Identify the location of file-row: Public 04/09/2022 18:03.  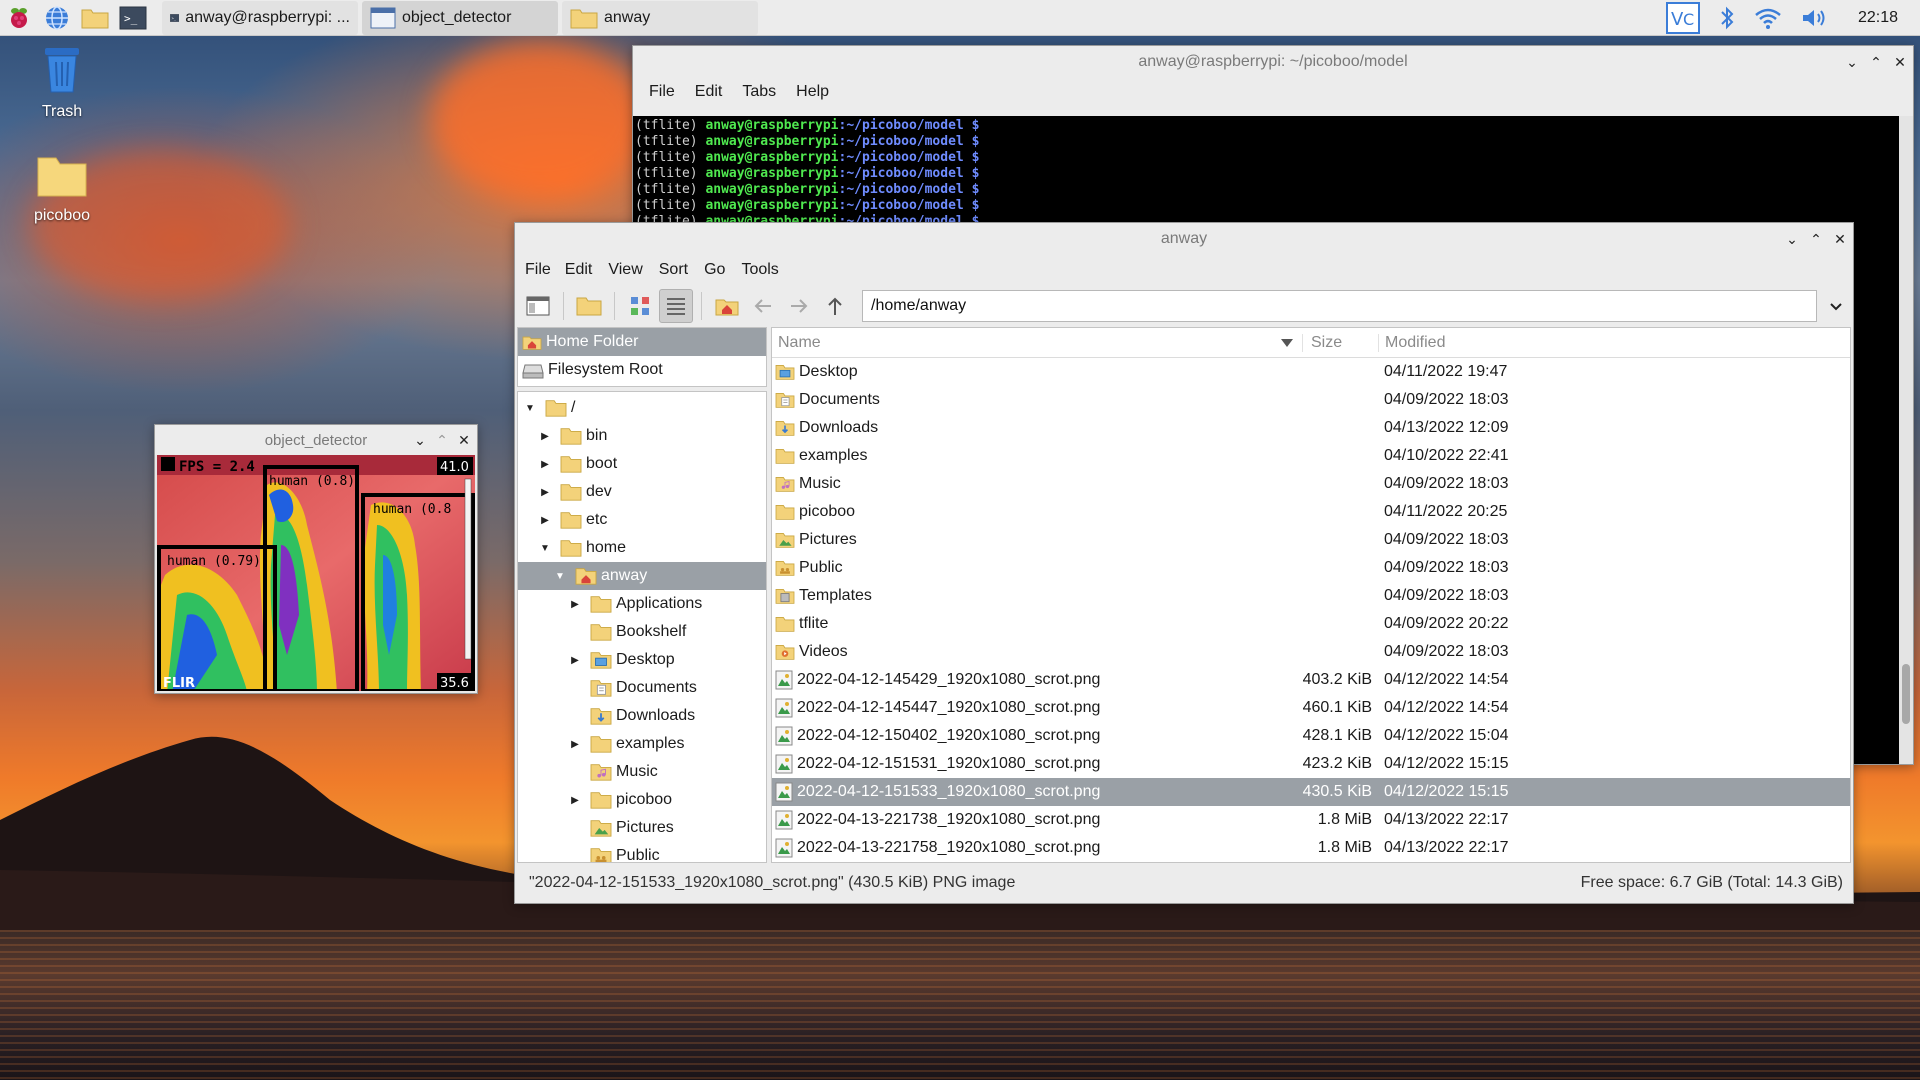
(1311, 568).